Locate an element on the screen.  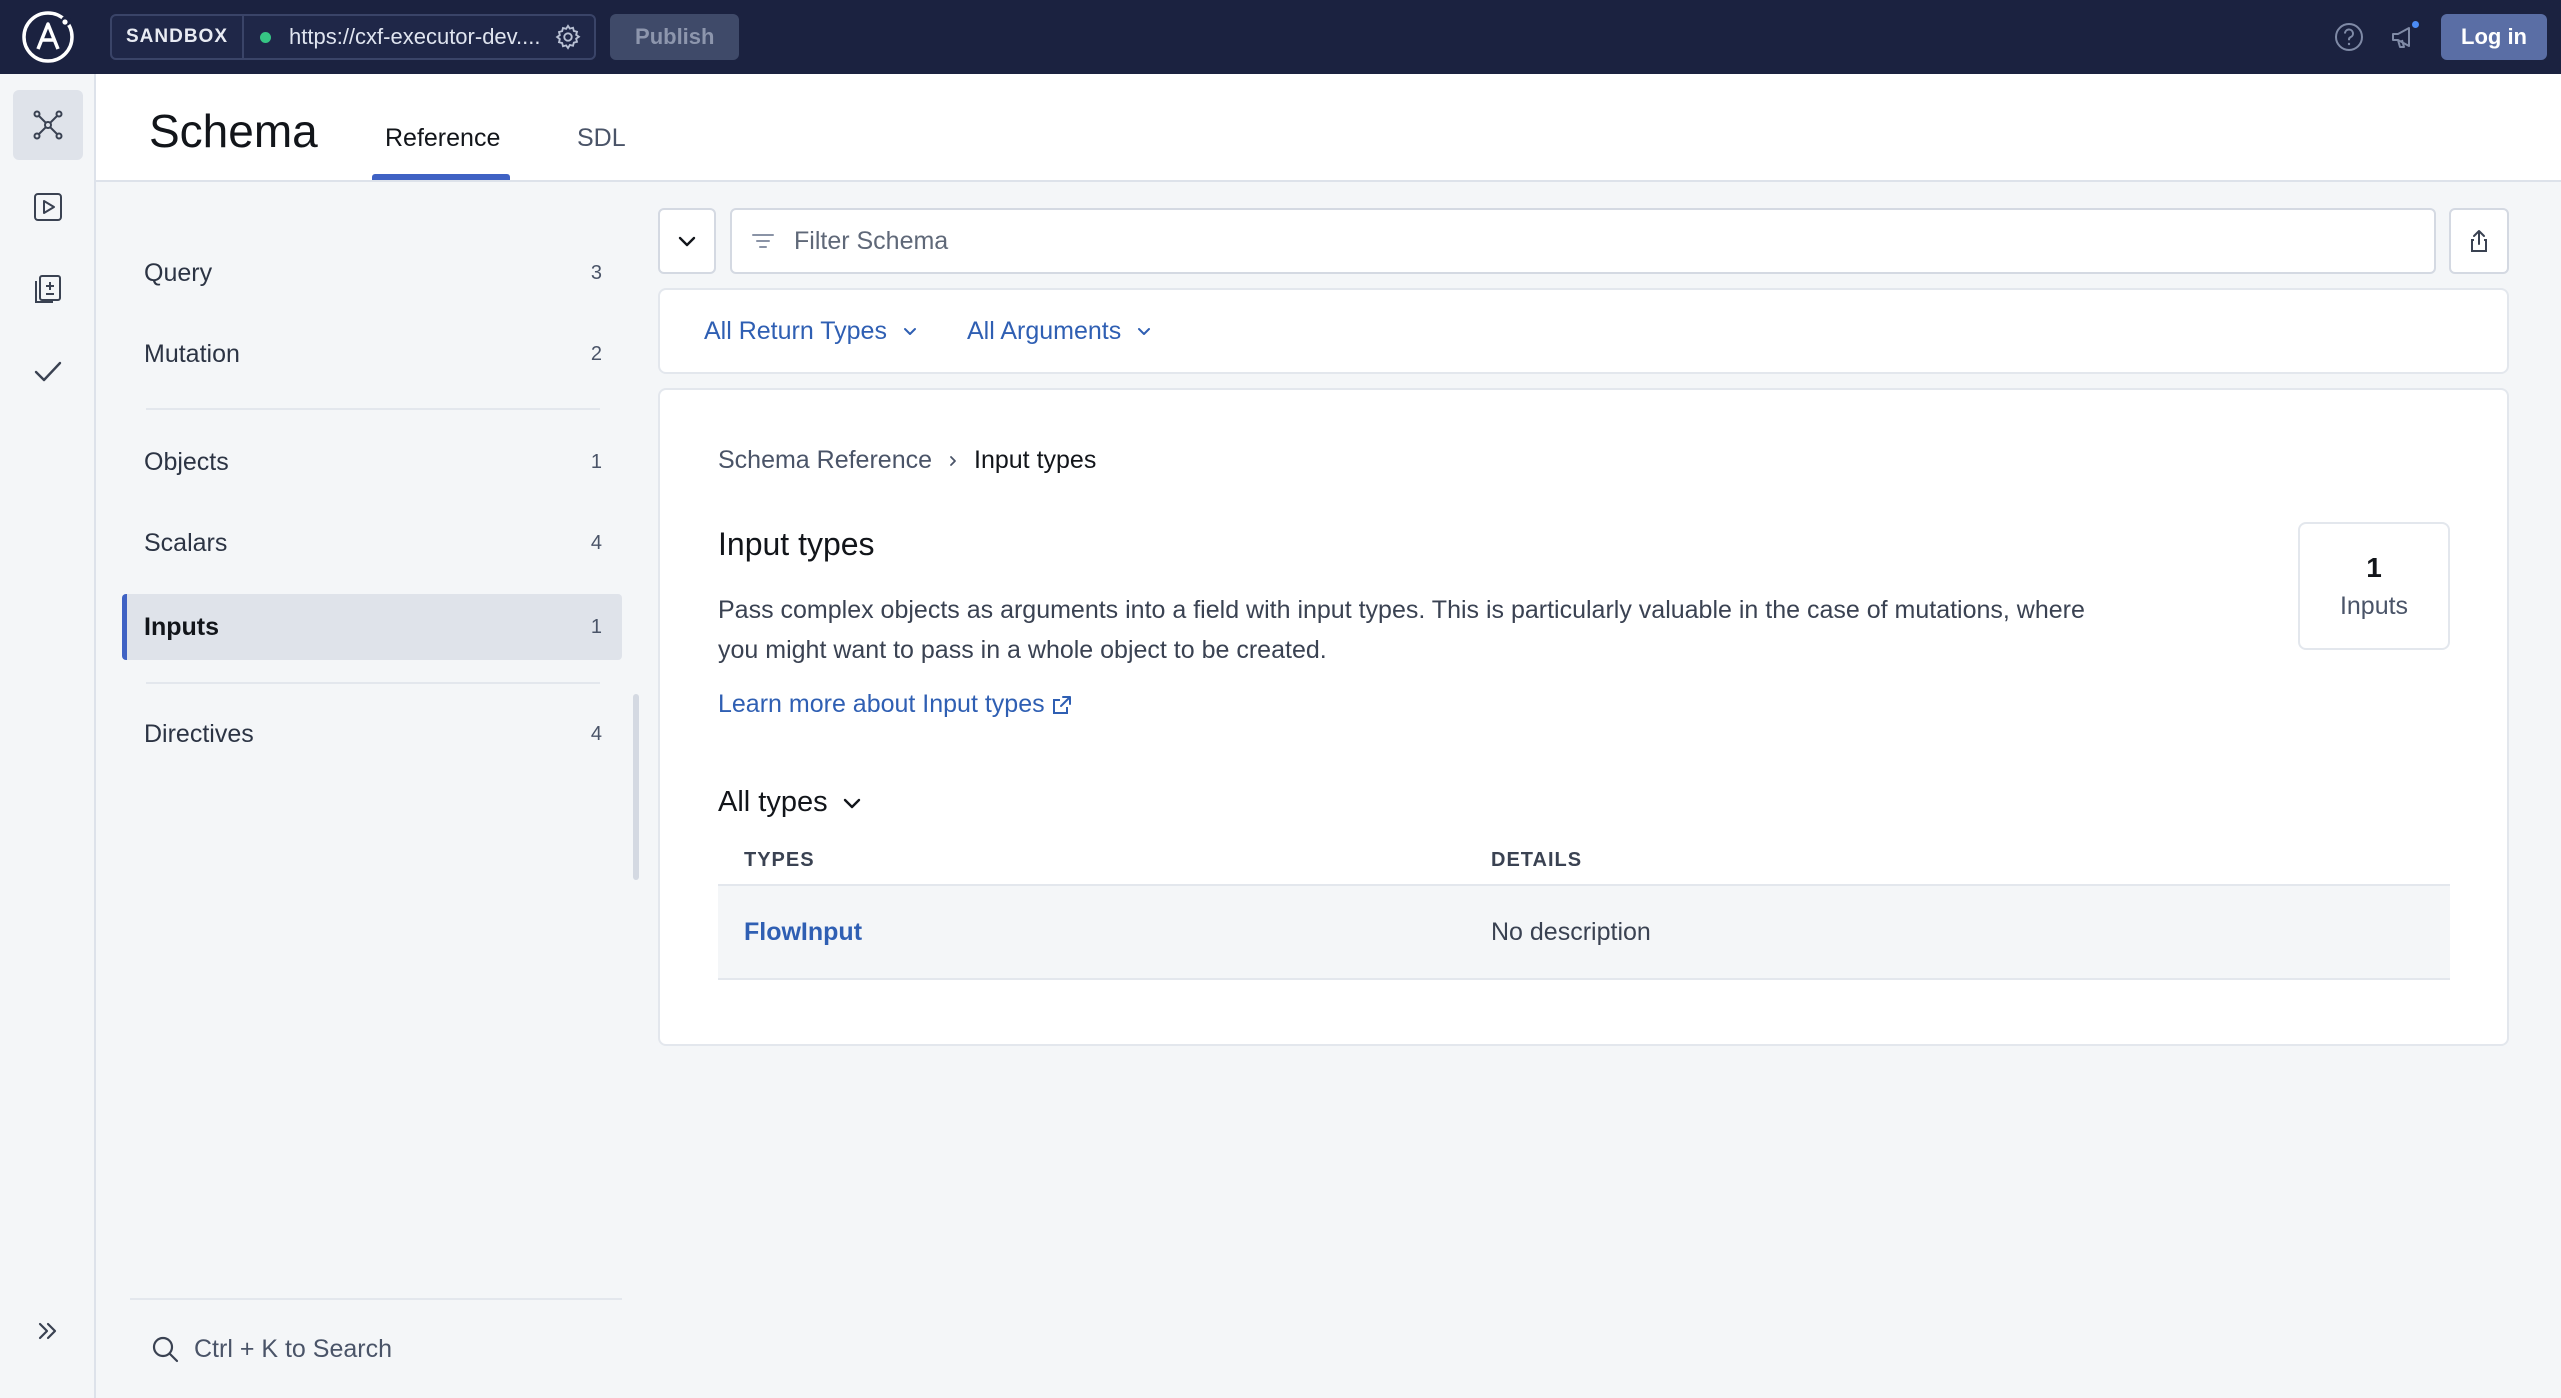
connection-status-dot is located at coordinates (266, 37).